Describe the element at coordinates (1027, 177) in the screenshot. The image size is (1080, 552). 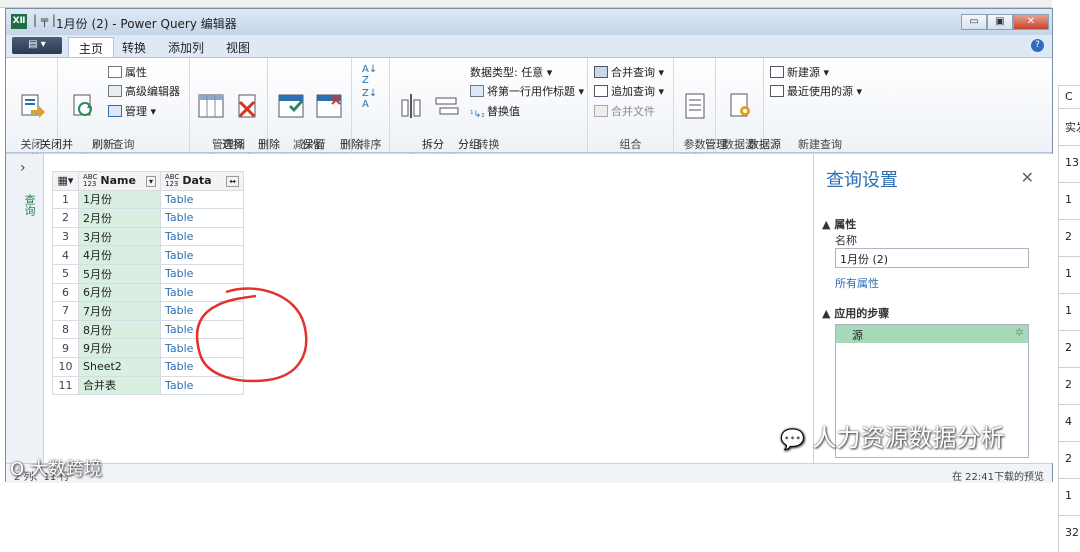
I see `close-settings-icon: ✕` at that location.